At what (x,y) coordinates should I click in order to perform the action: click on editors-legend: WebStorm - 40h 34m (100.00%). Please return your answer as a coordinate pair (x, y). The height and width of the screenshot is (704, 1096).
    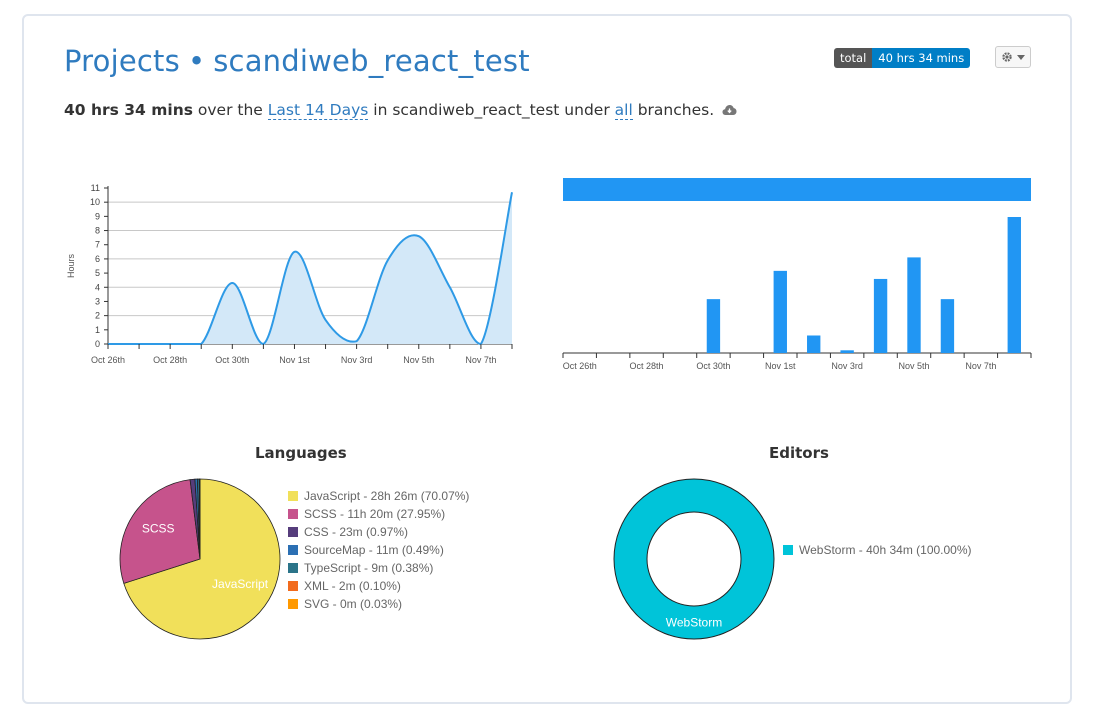
    Looking at the image, I should click on (877, 550).